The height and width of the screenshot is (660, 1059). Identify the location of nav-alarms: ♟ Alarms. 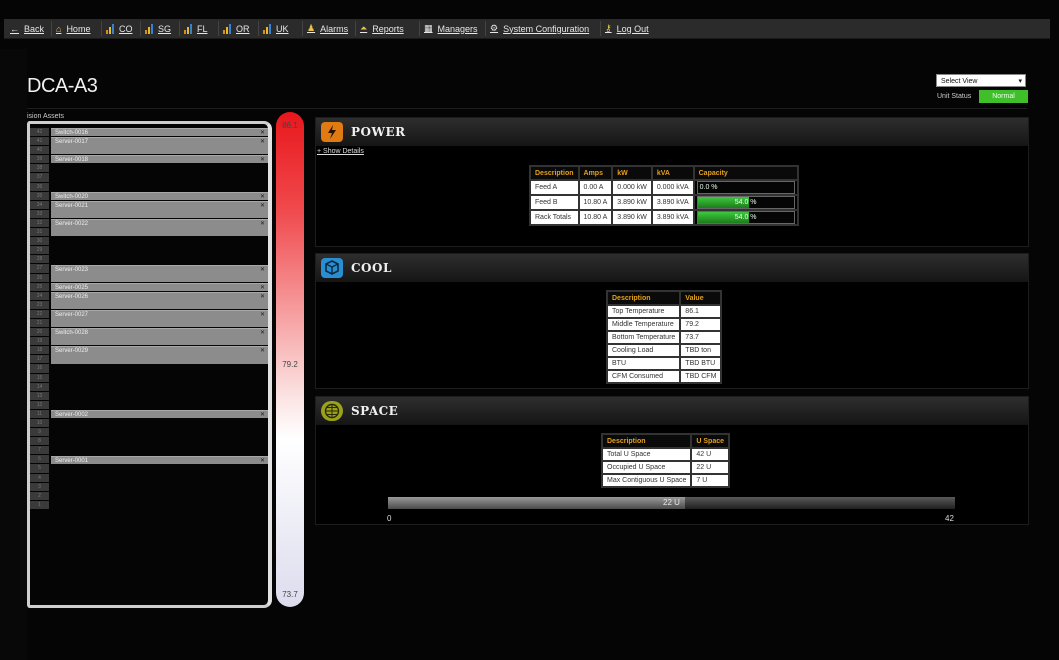
(327, 28).